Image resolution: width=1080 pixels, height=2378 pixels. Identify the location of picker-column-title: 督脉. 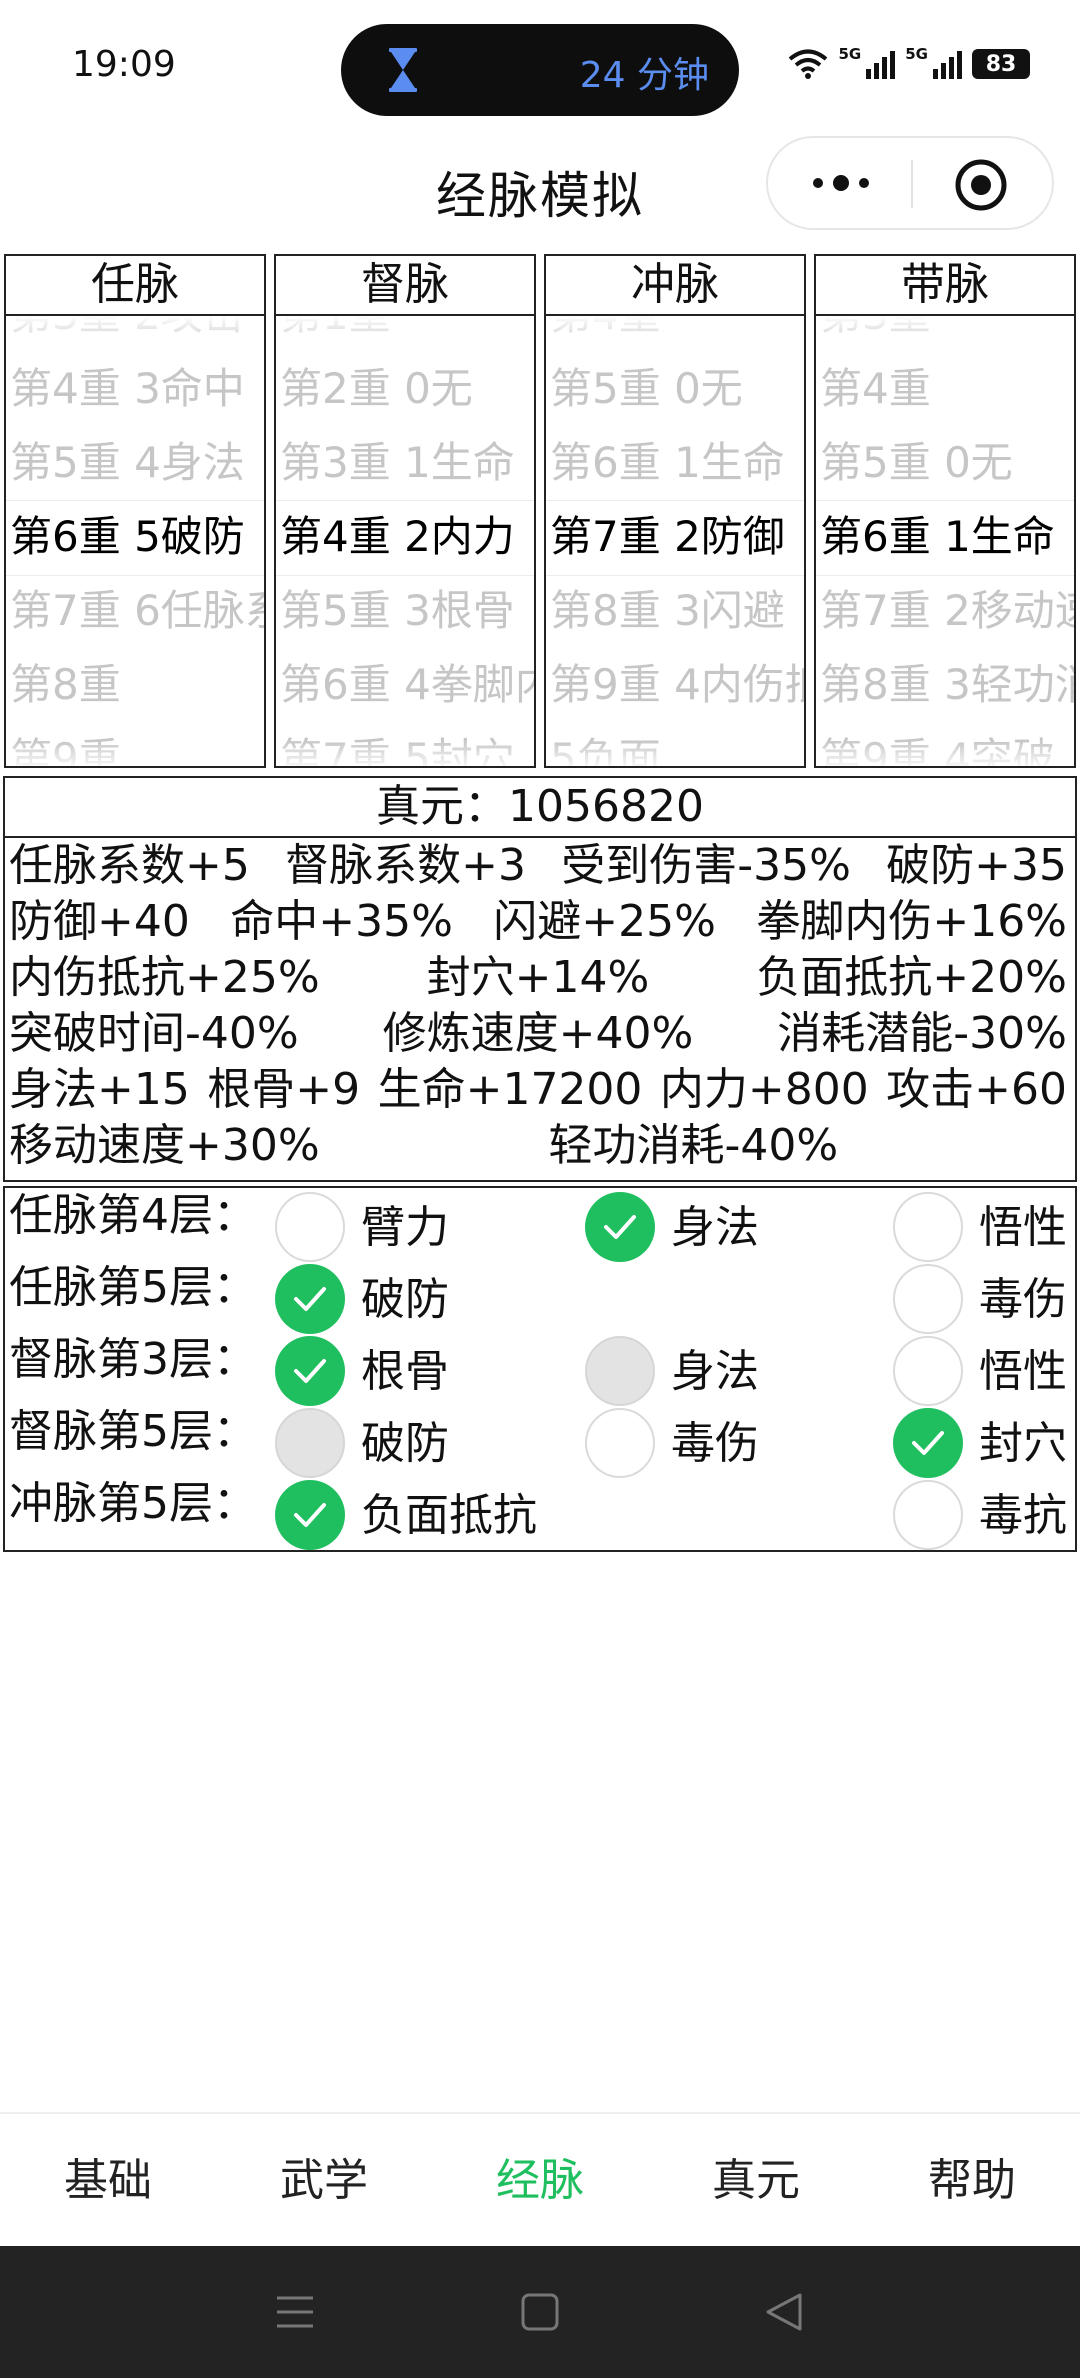
(405, 286).